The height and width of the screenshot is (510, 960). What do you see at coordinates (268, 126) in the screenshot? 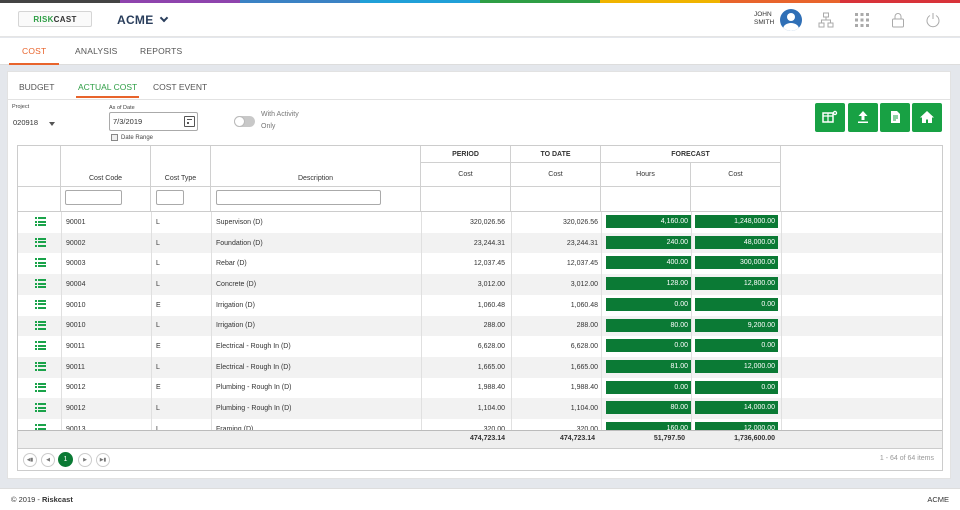
I see `with-activity-label-line2: Only` at bounding box center [268, 126].